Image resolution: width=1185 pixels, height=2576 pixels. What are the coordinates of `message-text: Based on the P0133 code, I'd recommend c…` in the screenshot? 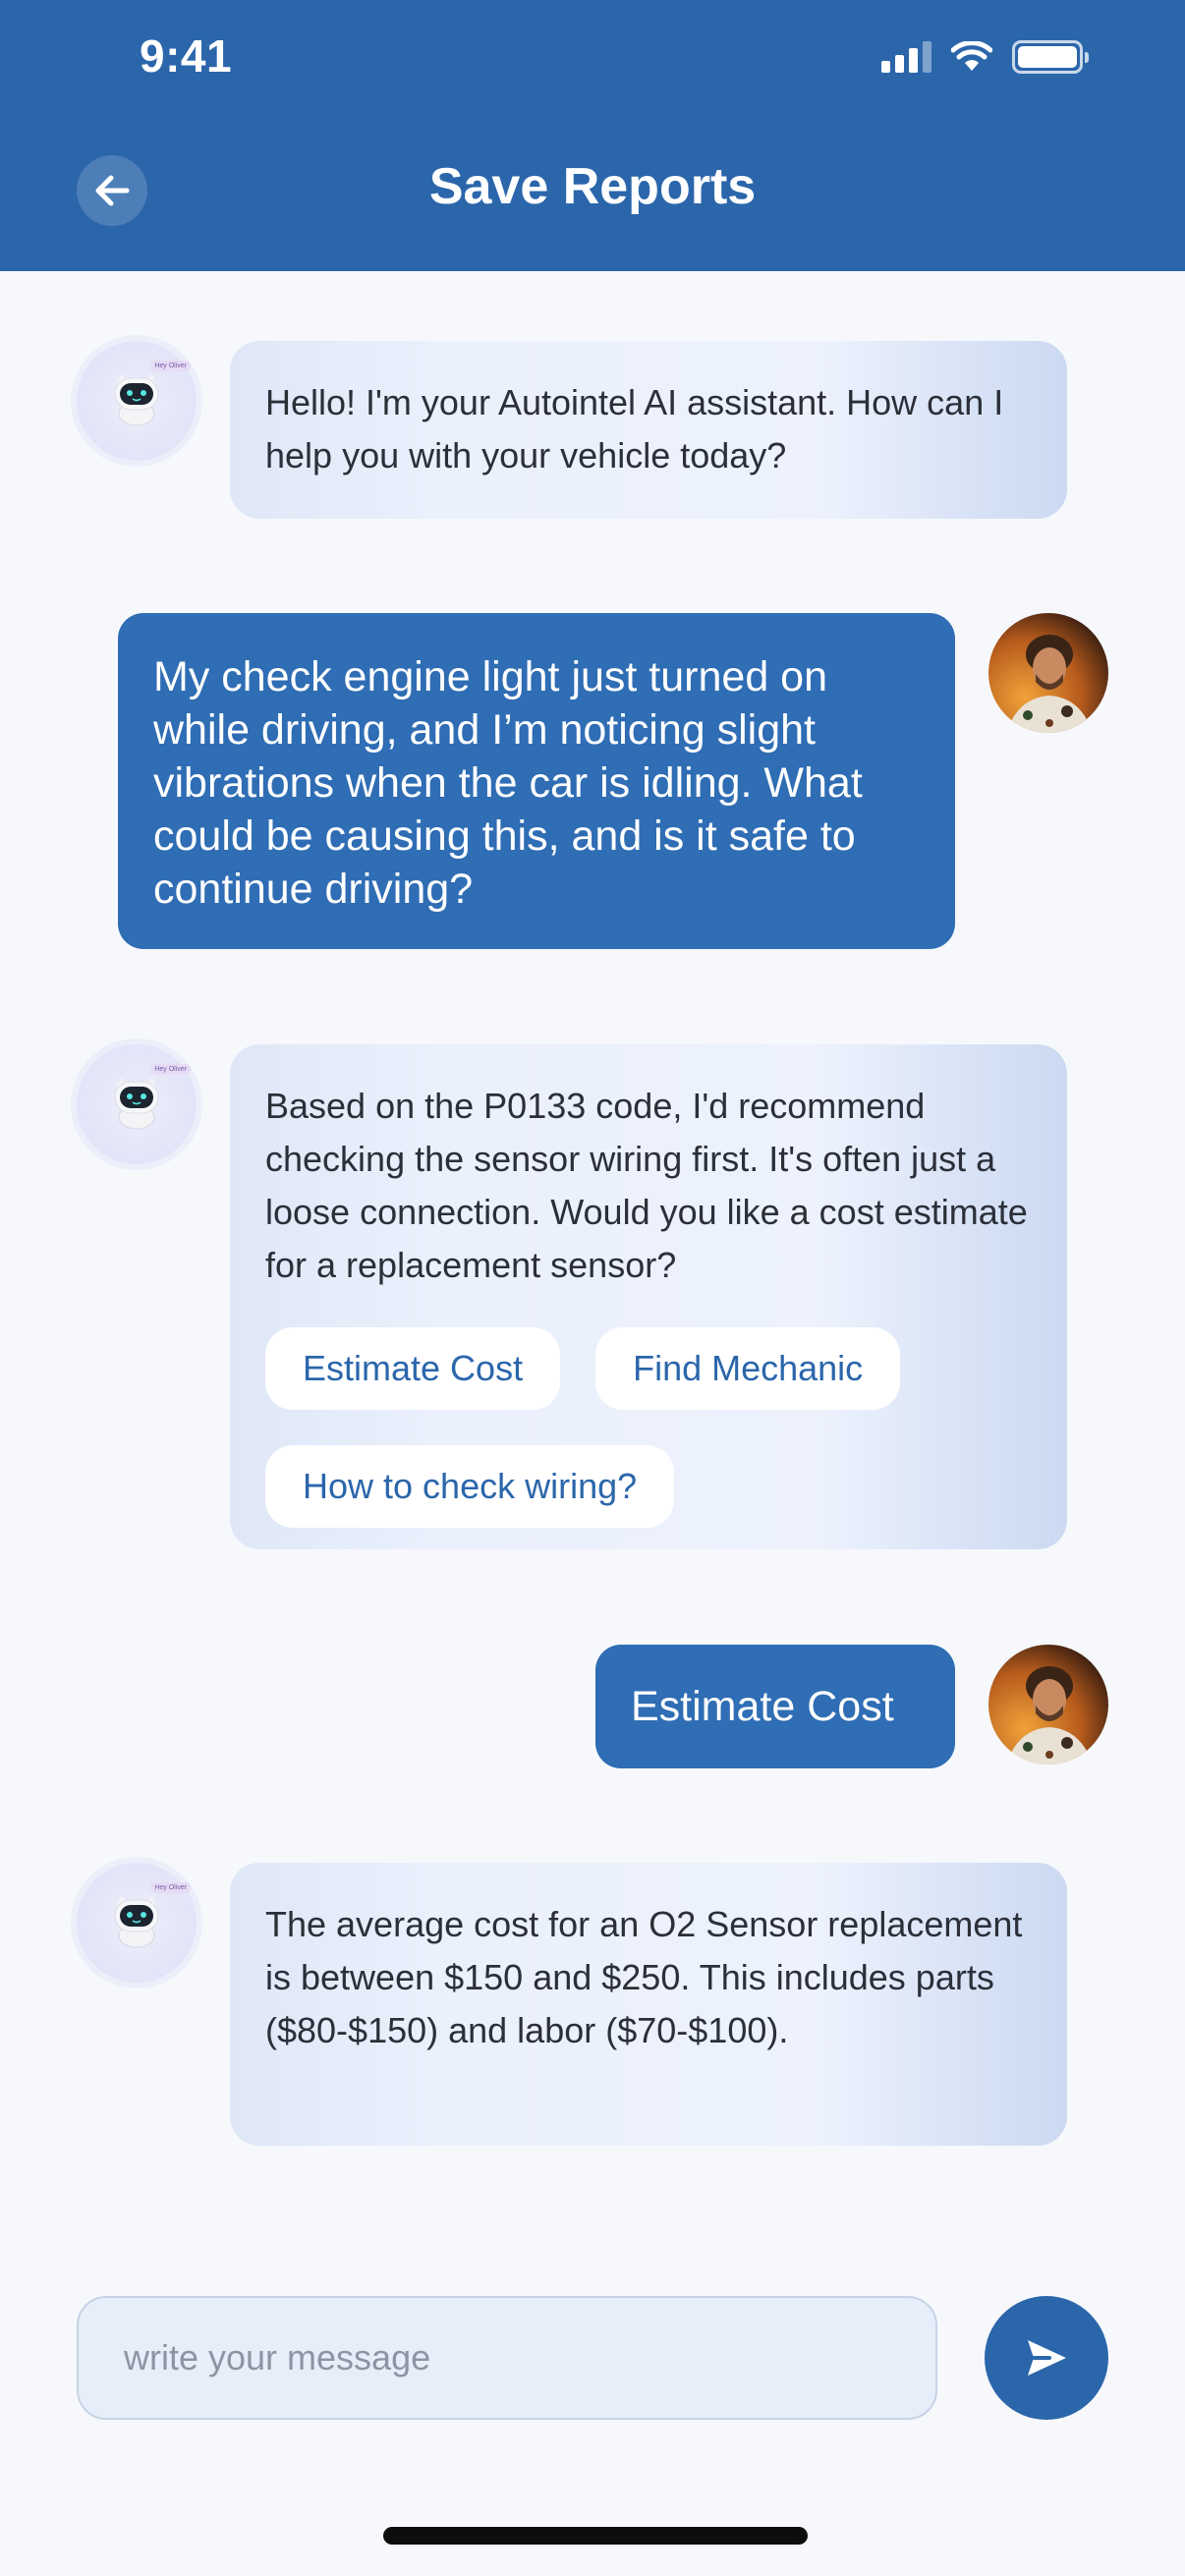 It's located at (647, 1185).